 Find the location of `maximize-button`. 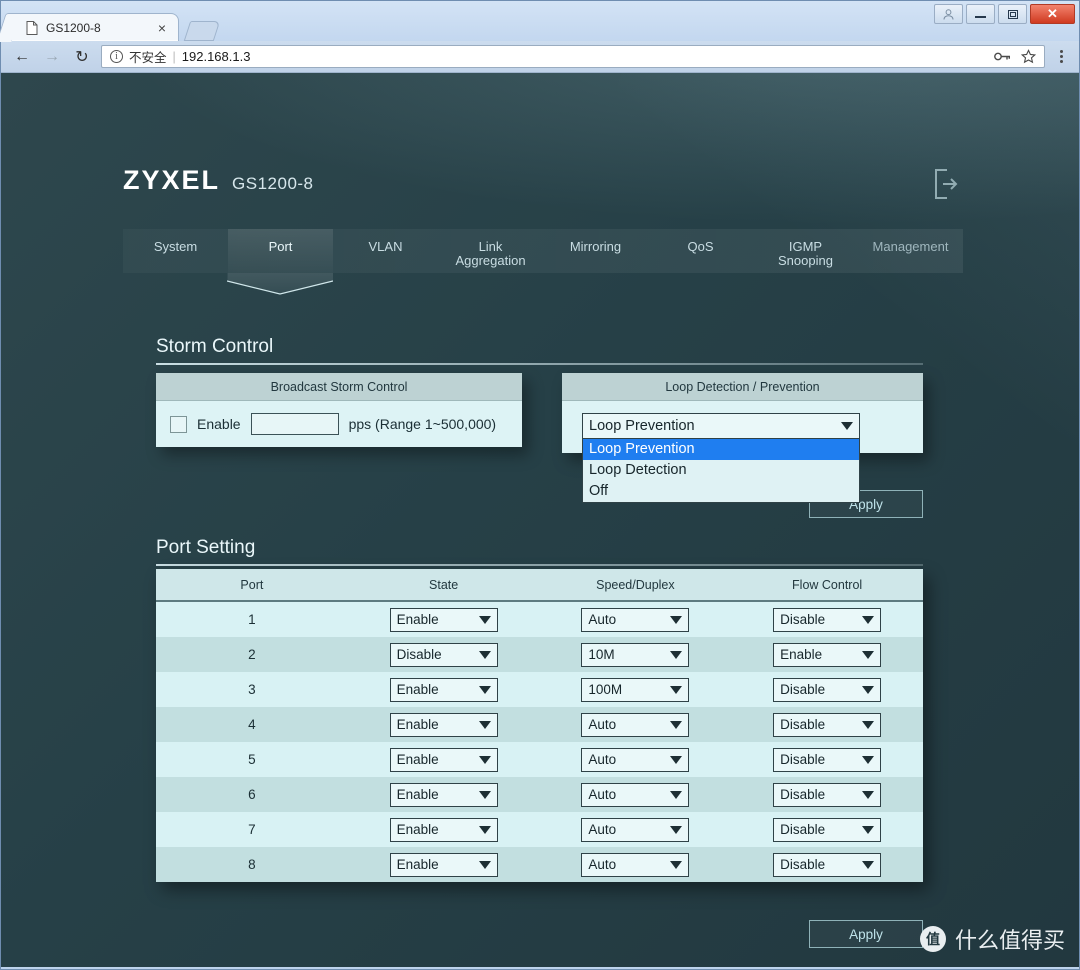

maximize-button is located at coordinates (1012, 14).